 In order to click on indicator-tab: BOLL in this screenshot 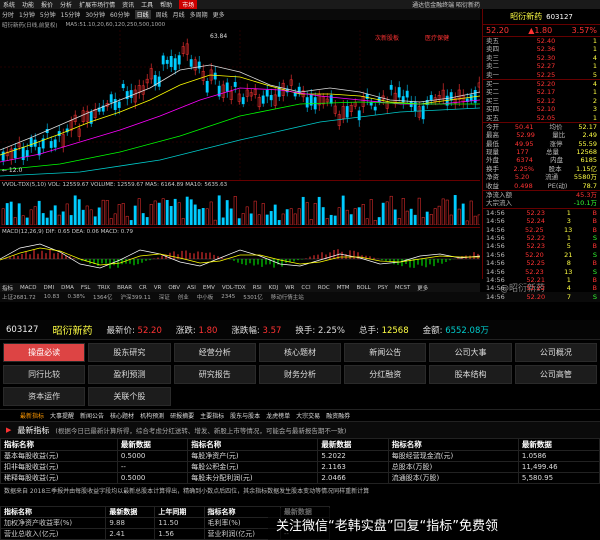, I will do `click(364, 288)`.